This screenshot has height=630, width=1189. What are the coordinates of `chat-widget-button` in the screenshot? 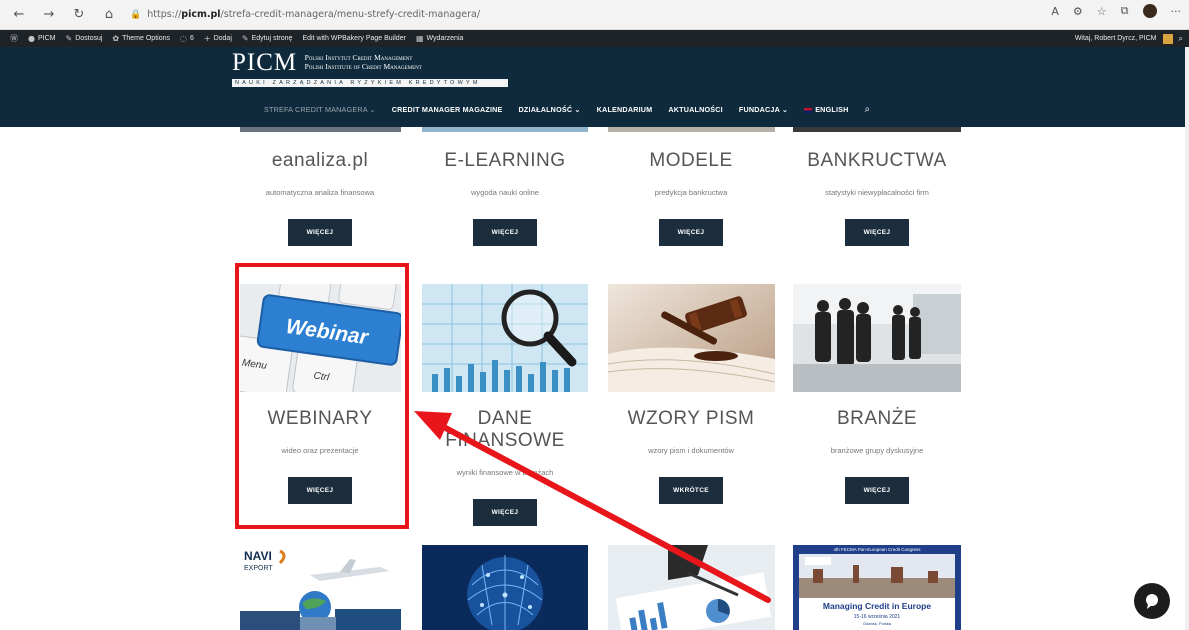 It's located at (1152, 601).